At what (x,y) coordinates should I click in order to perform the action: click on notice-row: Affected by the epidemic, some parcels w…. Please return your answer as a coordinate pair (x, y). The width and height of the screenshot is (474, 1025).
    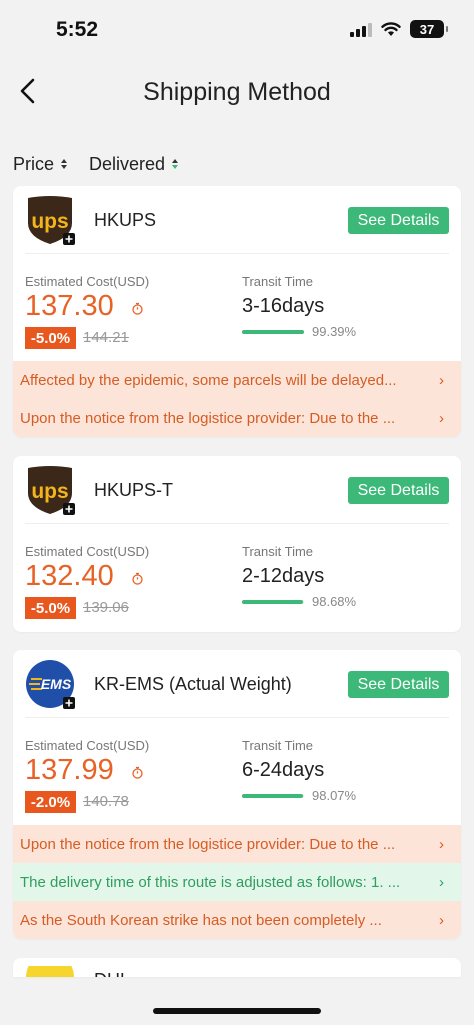
    Looking at the image, I should click on (237, 380).